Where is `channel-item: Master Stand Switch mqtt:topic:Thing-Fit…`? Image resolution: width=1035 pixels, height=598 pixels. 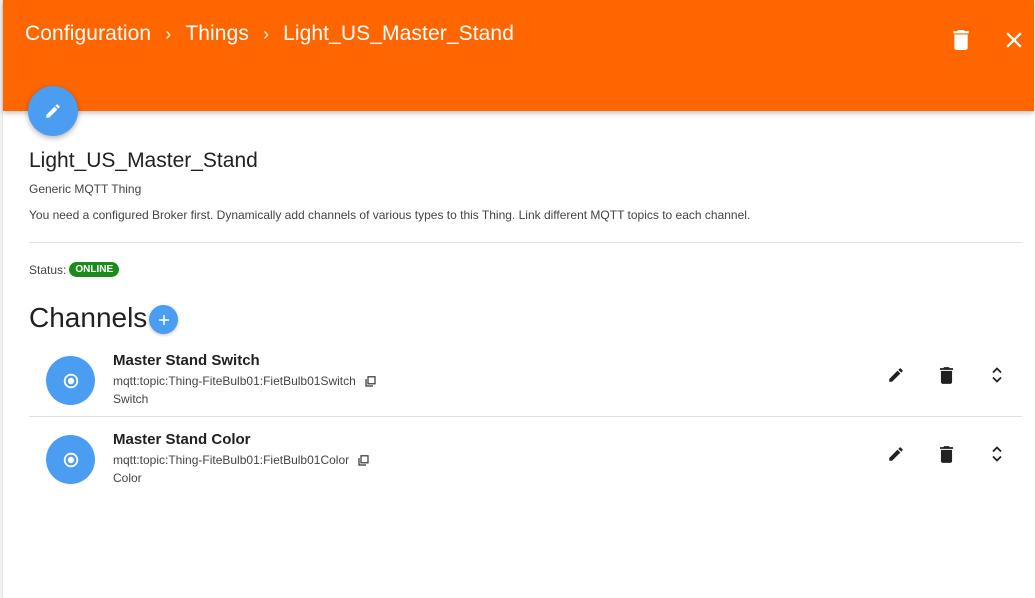
channel-item: Master Stand Switch mqtt:topic:Thing-Fit… is located at coordinates (525, 387).